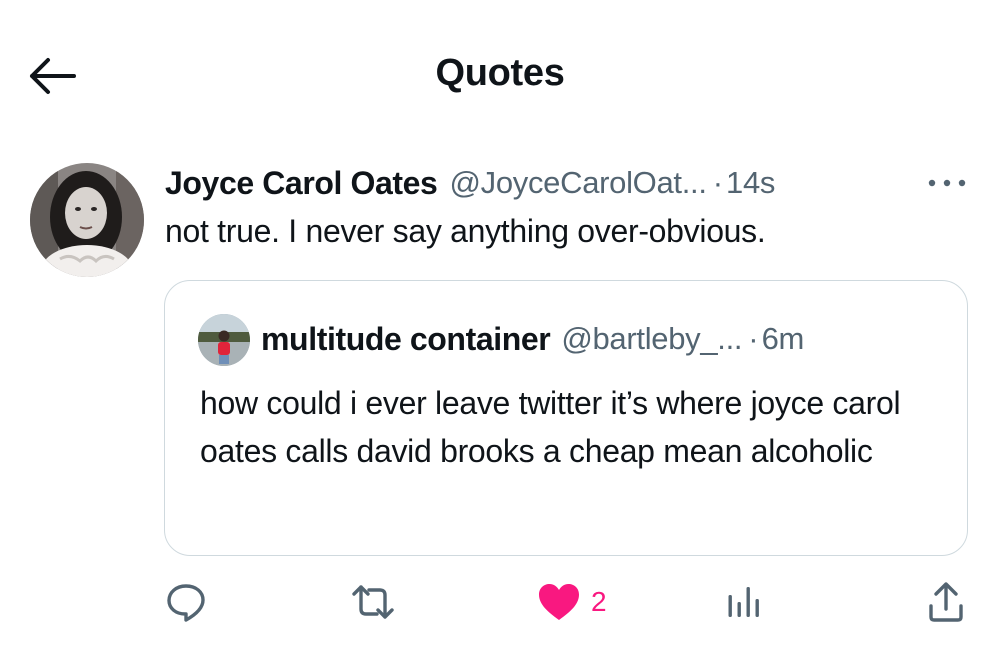  I want to click on like-count: 2, so click(599, 601).